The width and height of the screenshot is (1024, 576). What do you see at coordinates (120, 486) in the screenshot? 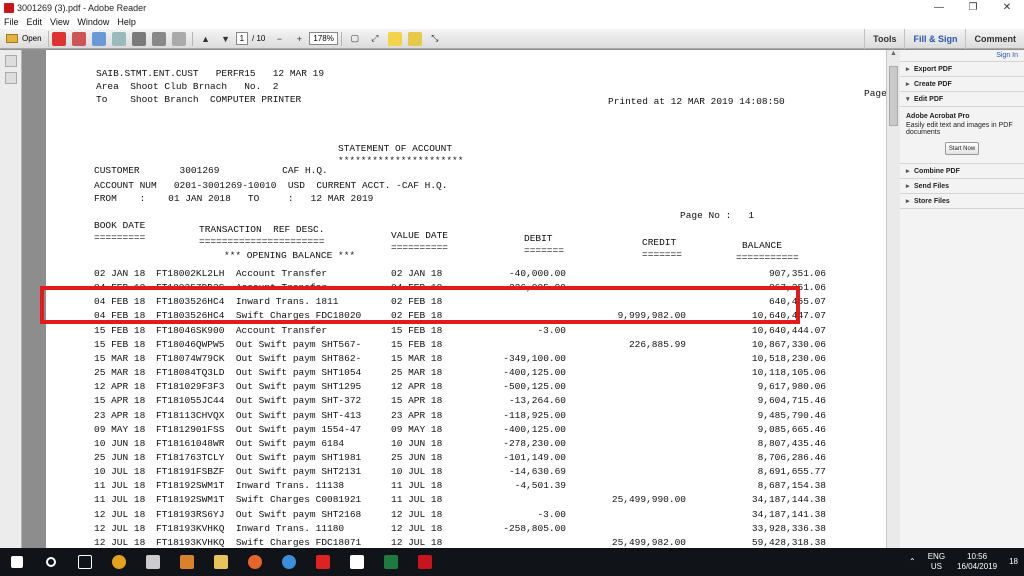
I see `book-date-cell: 11 JUL 18` at bounding box center [120, 486].